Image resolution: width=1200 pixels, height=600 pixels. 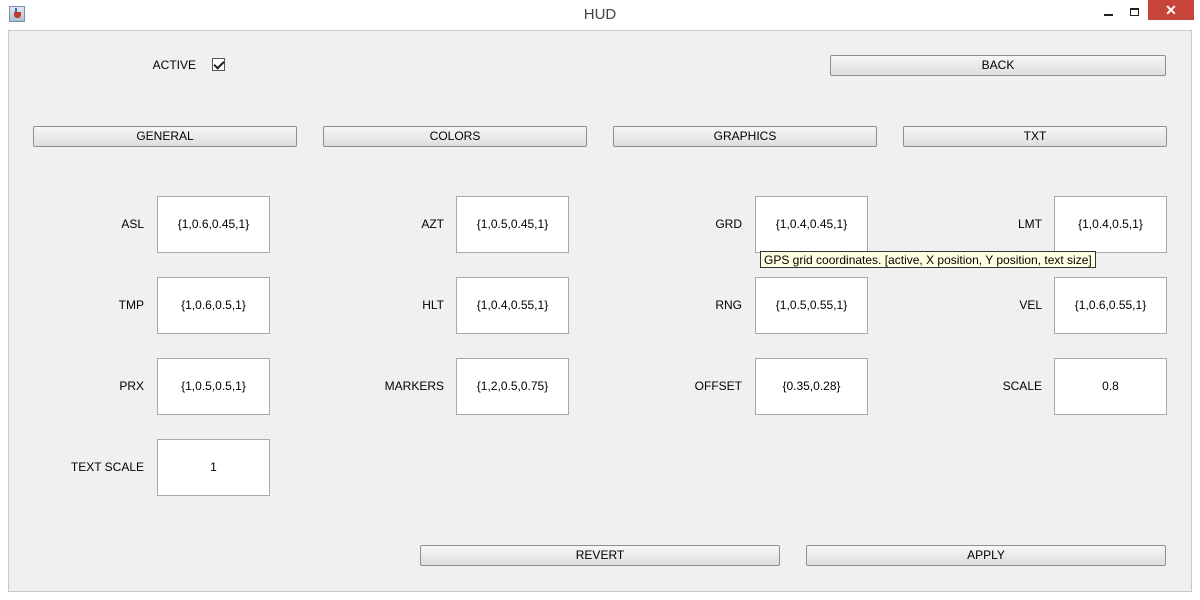 I want to click on lmt-label: LMT, so click(x=1030, y=224).